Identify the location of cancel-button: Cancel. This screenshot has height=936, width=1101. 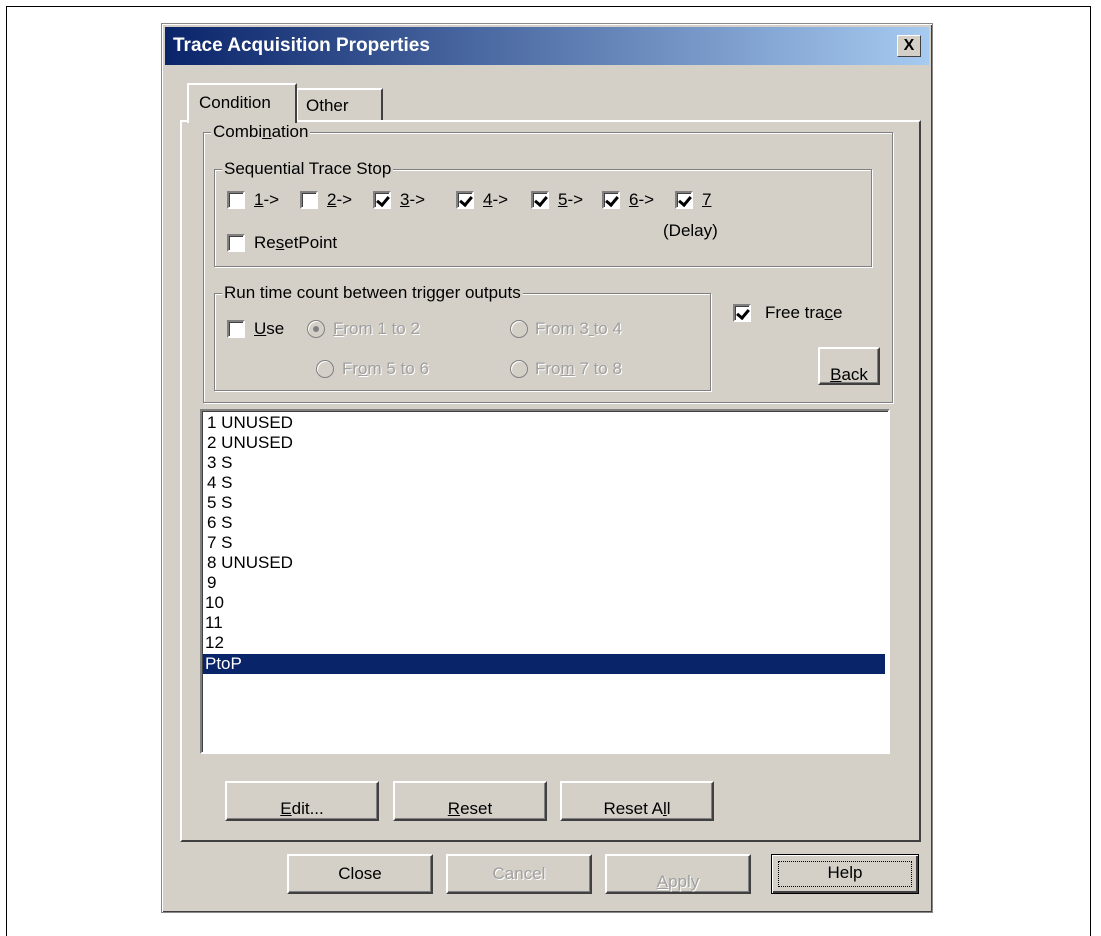
(519, 874).